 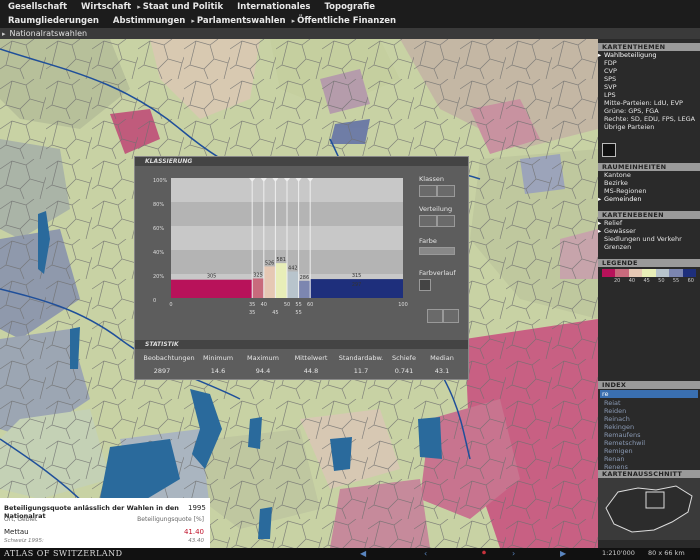 I want to click on legend-label: 50, so click(x=661, y=281).